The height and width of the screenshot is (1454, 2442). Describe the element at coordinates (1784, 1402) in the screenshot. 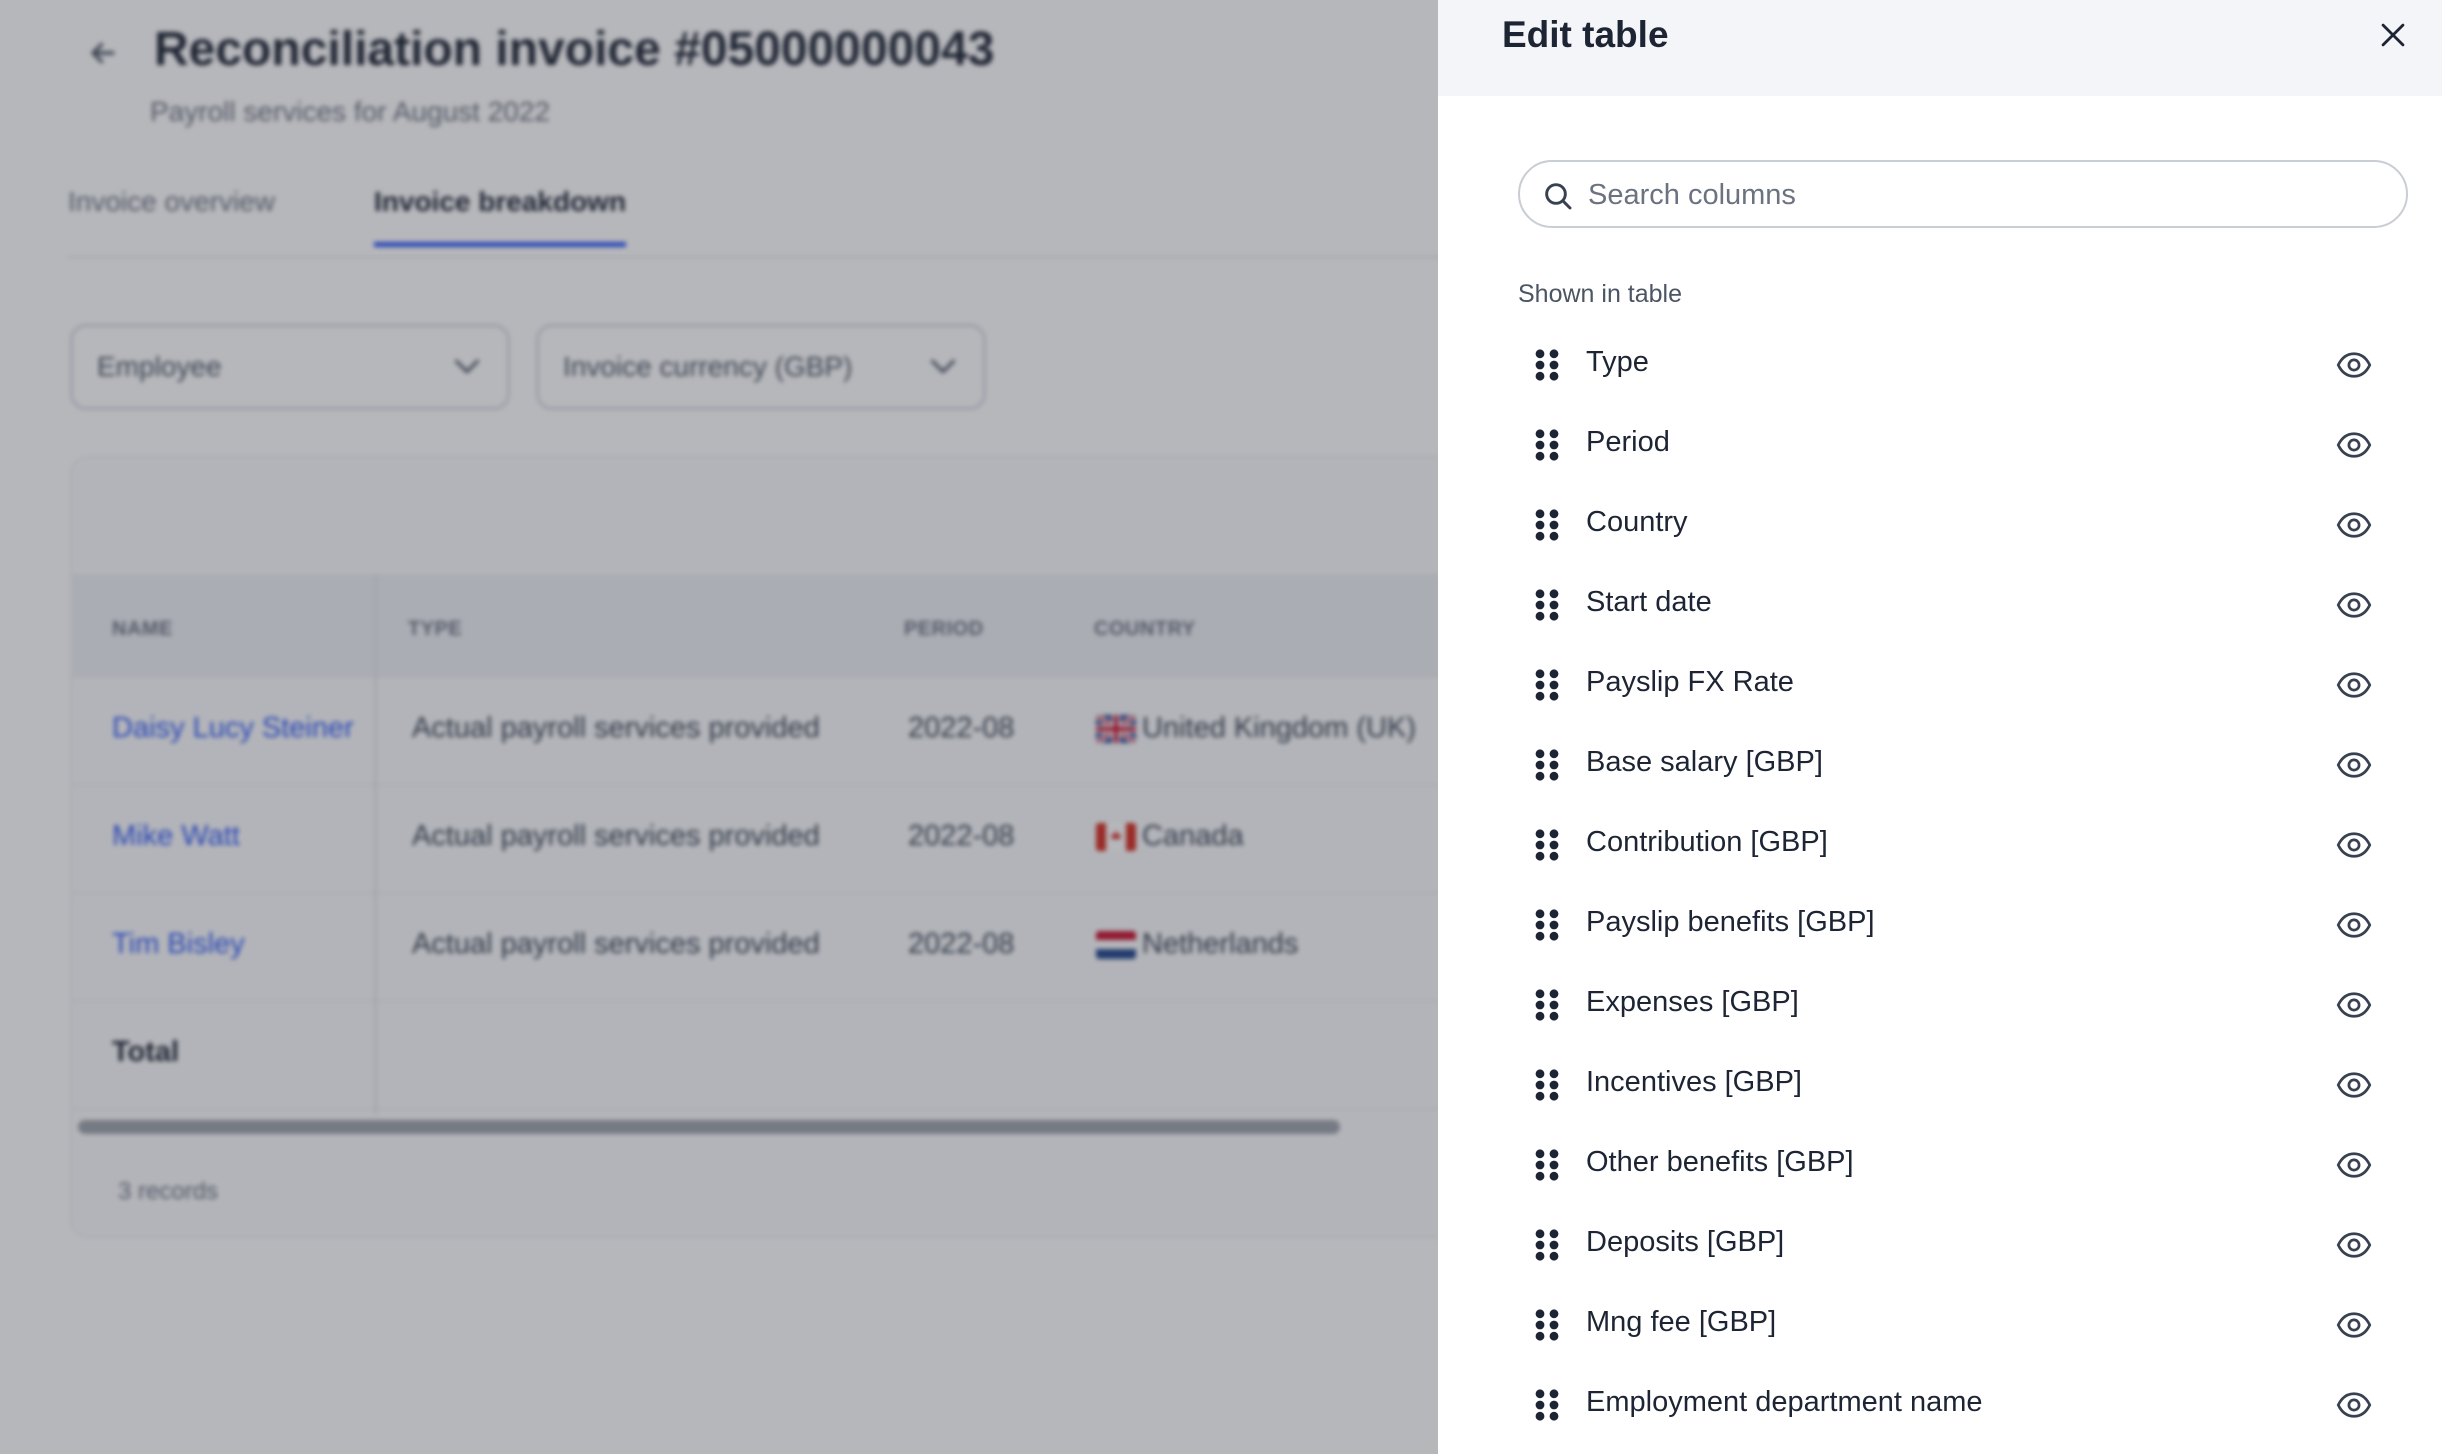

I see `column-label: Employment department name` at that location.